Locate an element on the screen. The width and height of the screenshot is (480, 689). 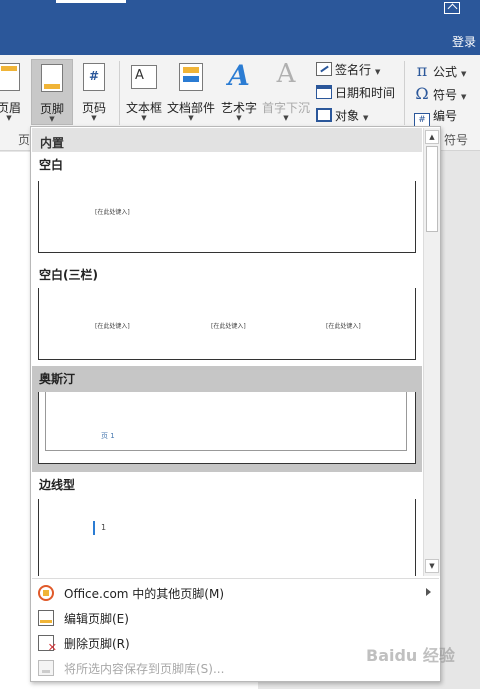
footer-icon is located at coordinates (52, 78).